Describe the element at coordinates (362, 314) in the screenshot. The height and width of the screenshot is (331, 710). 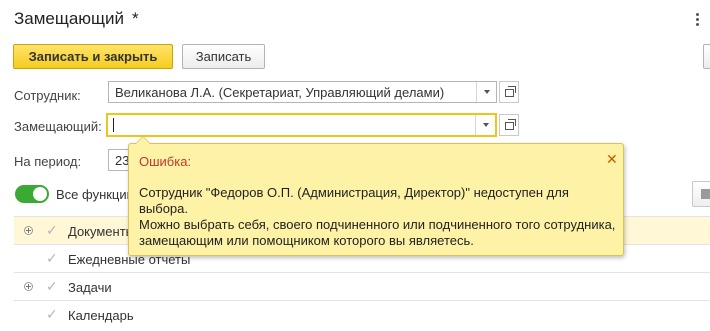
I see `list-item: ✓ Календарь` at that location.